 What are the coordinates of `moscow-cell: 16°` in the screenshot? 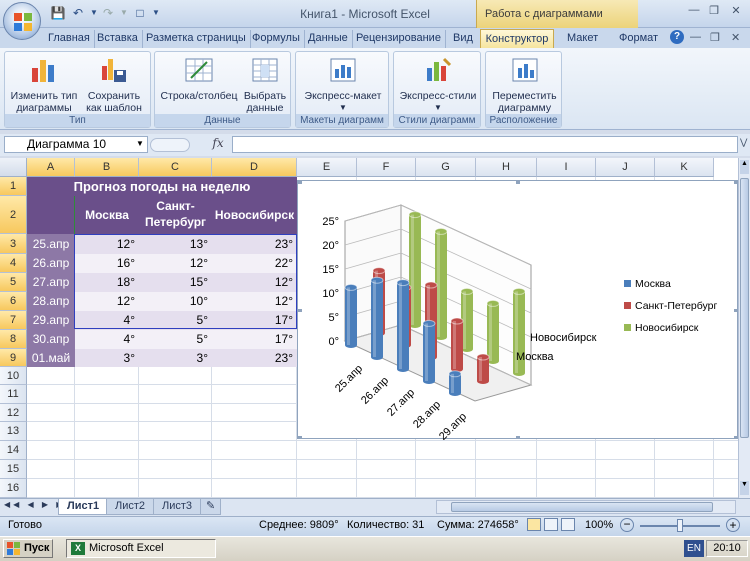 It's located at (107, 263).